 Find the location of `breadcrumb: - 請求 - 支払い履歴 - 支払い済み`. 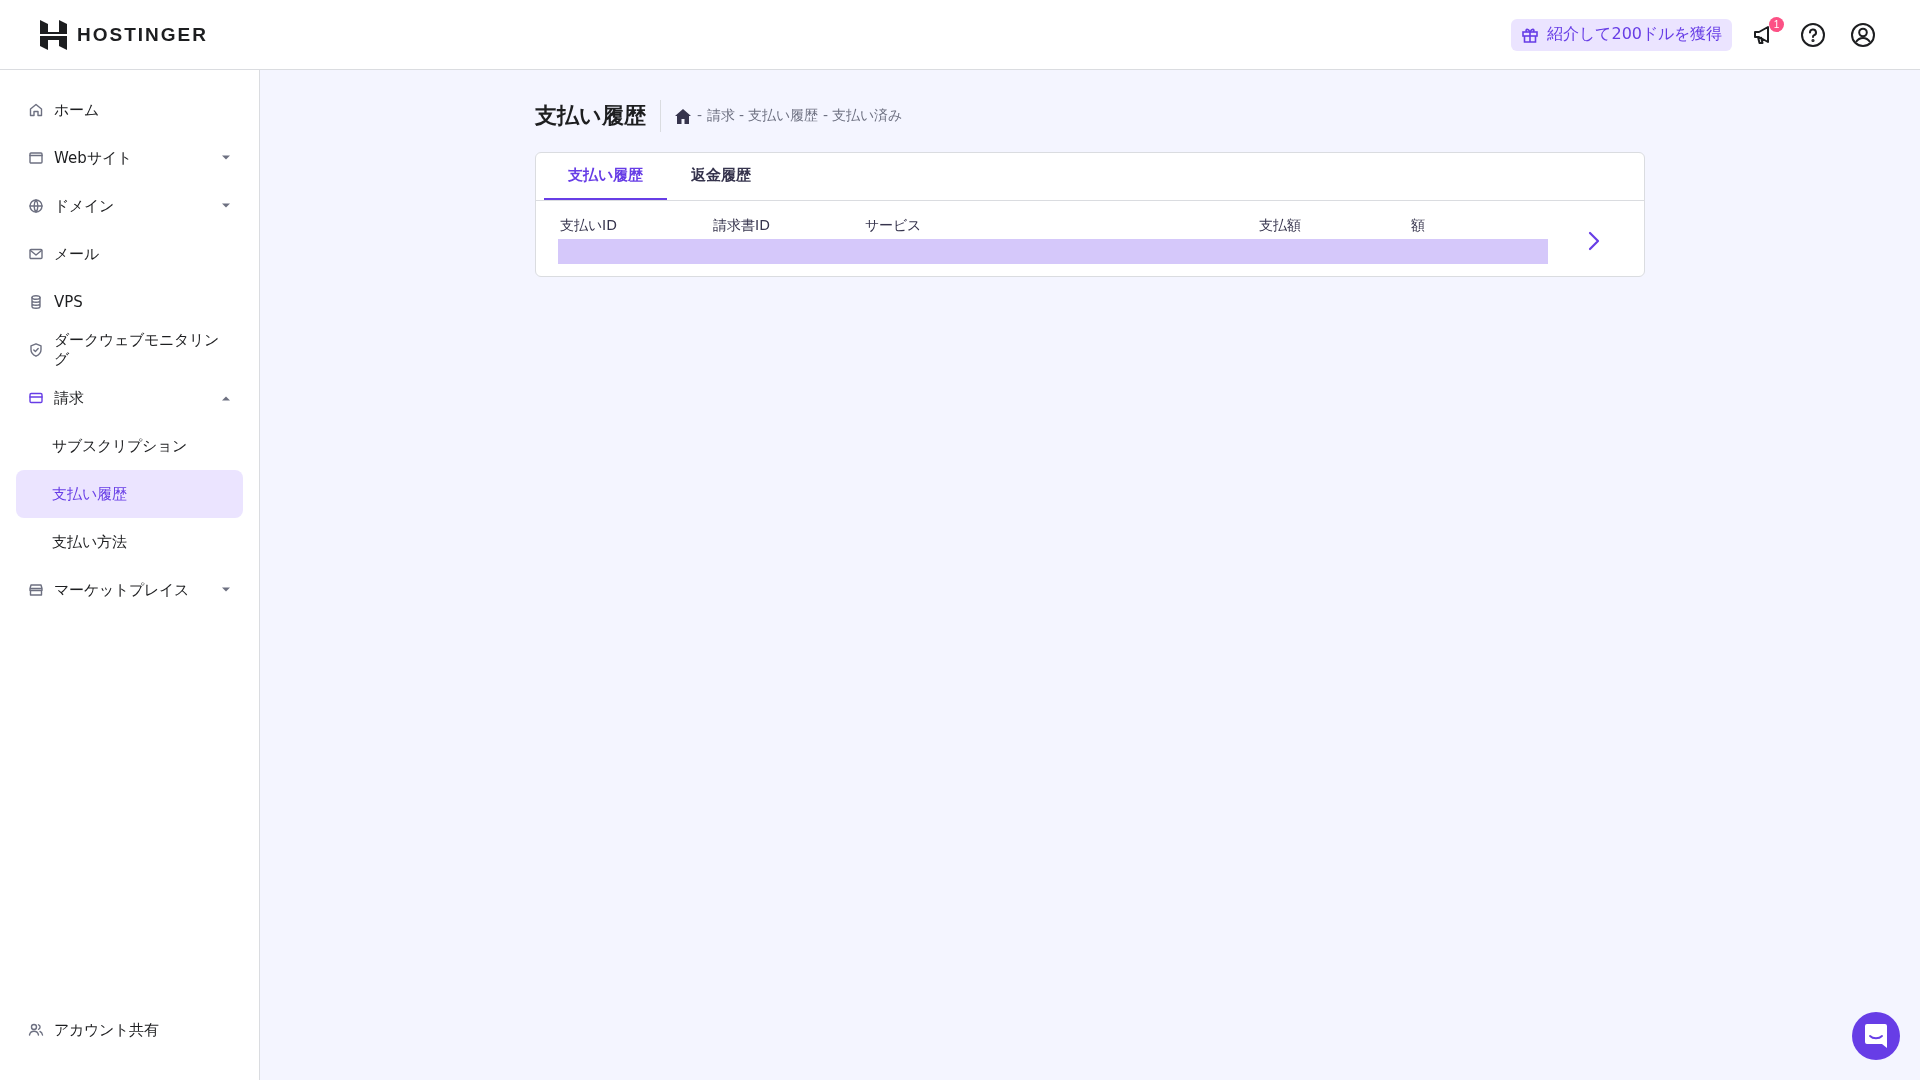

breadcrumb: - 請求 - 支払い履歴 - 支払い済み is located at coordinates (800, 116).